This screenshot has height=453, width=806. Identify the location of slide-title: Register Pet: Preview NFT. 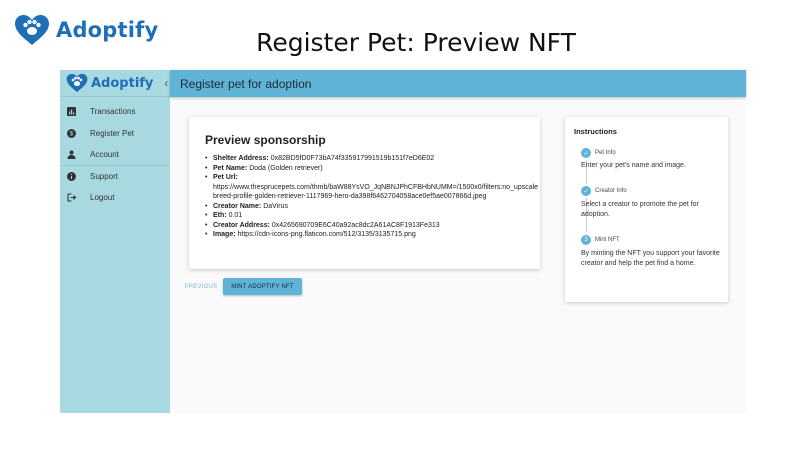
(416, 42).